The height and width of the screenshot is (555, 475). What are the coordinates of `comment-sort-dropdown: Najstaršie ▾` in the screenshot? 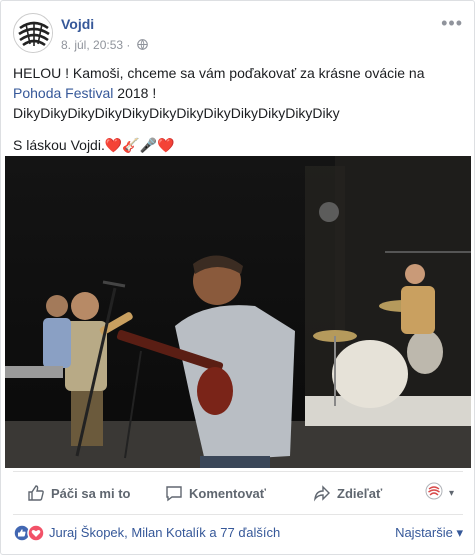 It's located at (429, 533).